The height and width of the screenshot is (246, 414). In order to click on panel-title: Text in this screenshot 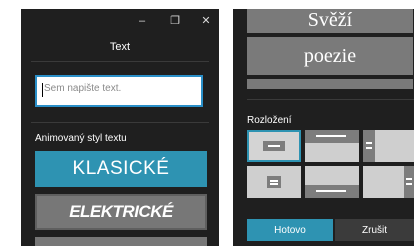, I will do `click(120, 47)`.